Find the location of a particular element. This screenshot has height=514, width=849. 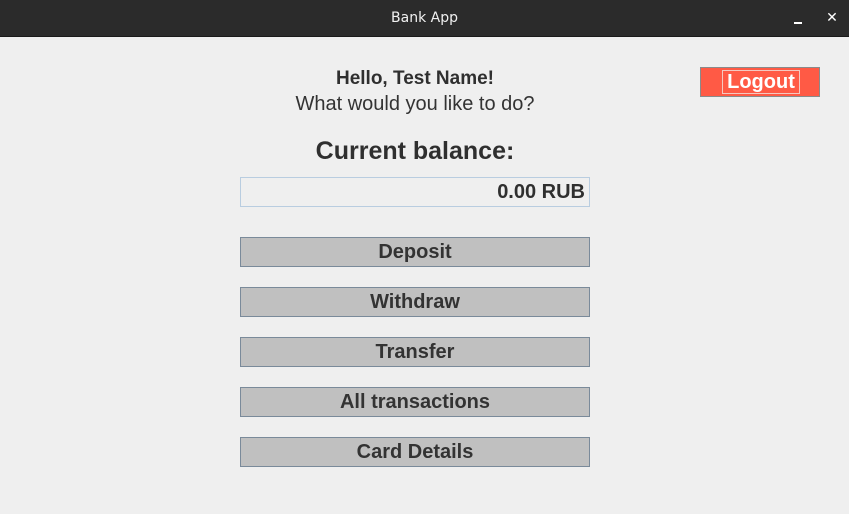

all-transactions-button: All transactions is located at coordinates (415, 402).